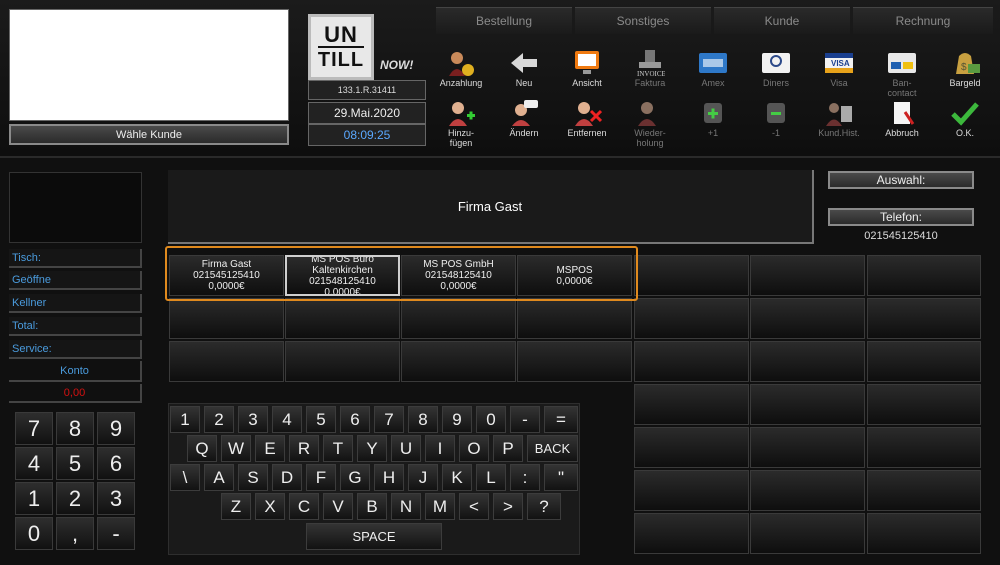 The height and width of the screenshot is (565, 1000). What do you see at coordinates (34, 463) in the screenshot?
I see `numpad-key-4: 4` at bounding box center [34, 463].